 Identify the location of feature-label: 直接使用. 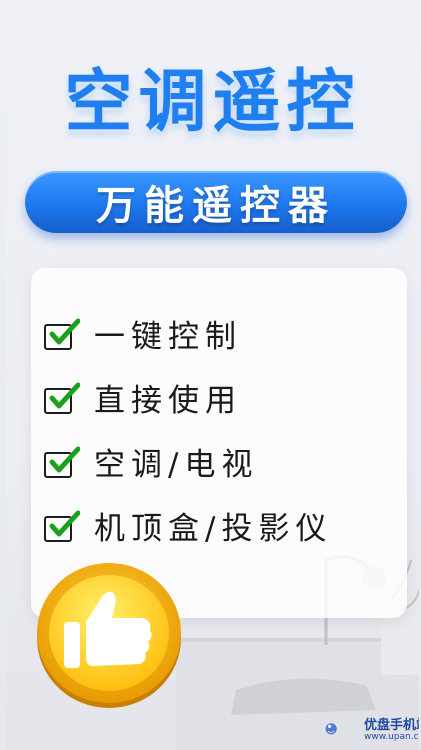
(168, 400).